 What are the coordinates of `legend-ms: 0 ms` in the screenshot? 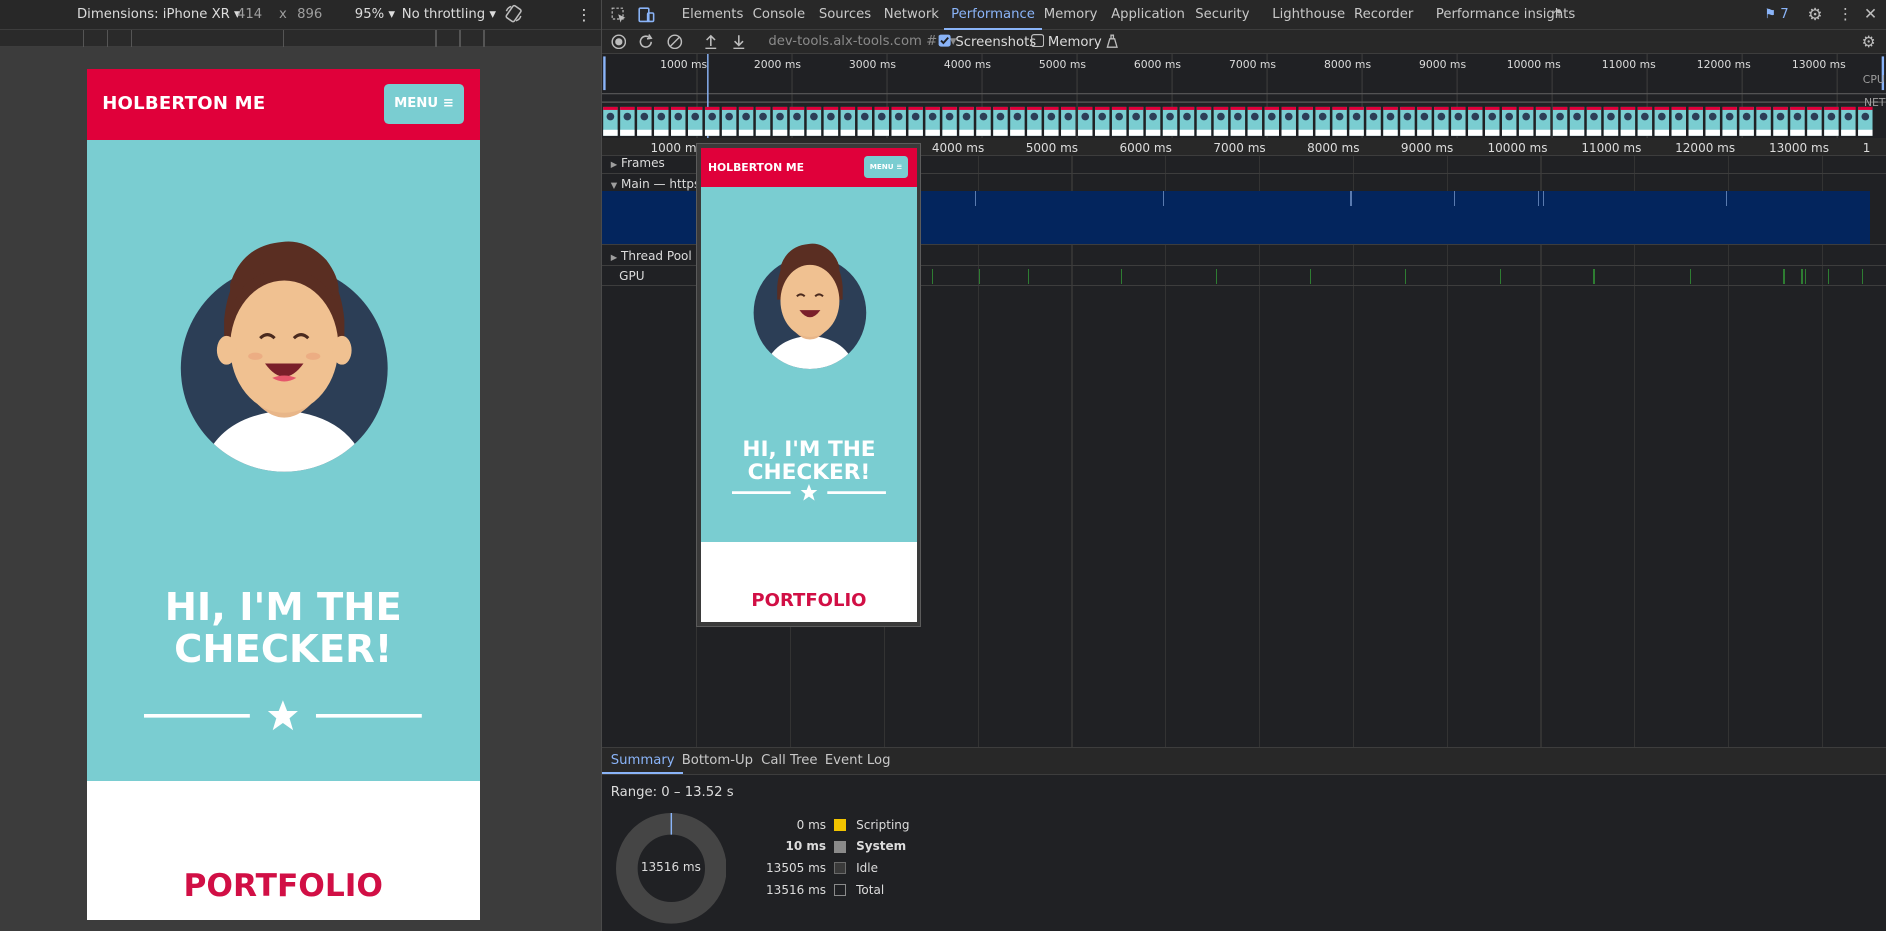 It's located at (811, 824).